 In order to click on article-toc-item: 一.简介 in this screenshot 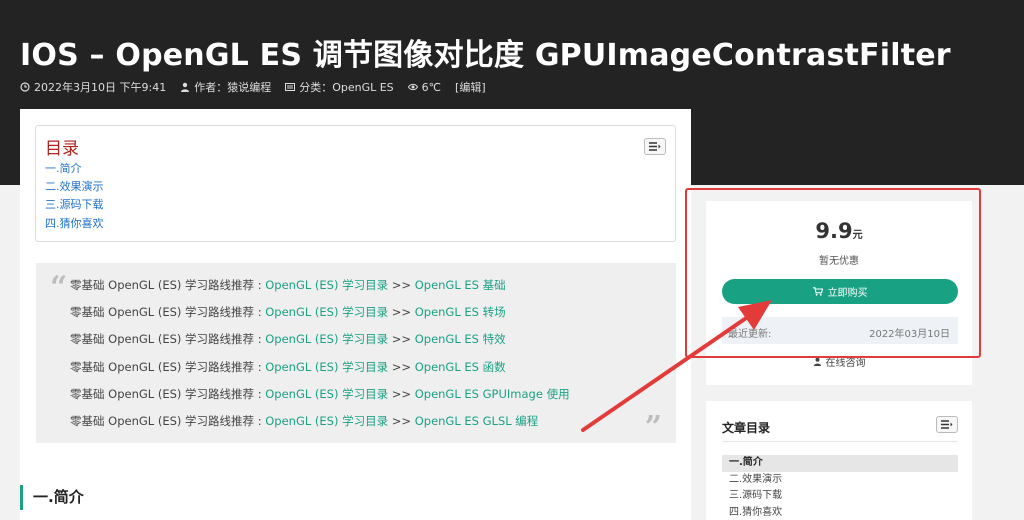, I will do `click(840, 463)`.